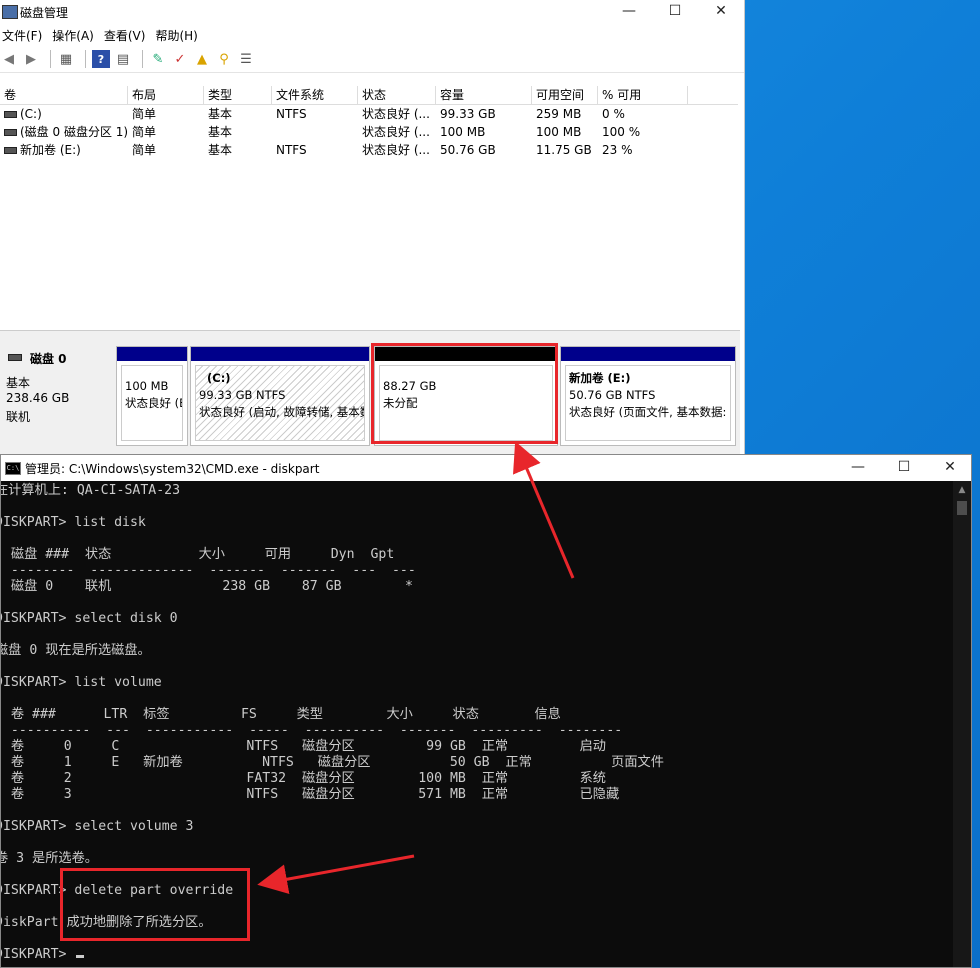 This screenshot has width=980, height=968. What do you see at coordinates (397, 95) in the screenshot?
I see `col-header-status: 状态` at bounding box center [397, 95].